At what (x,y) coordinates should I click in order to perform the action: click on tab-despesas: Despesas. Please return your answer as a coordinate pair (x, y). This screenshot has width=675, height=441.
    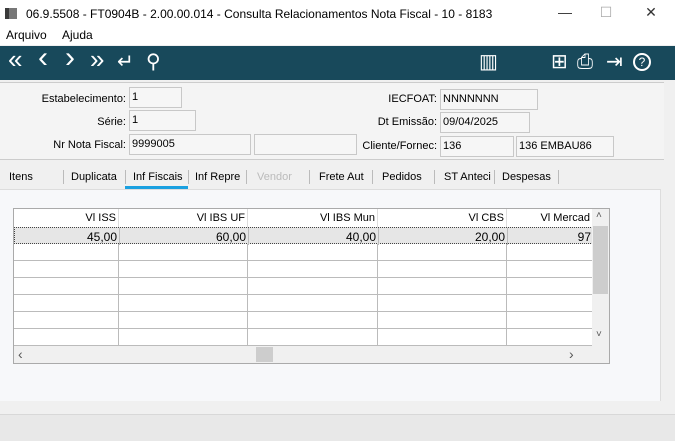
    Looking at the image, I should click on (526, 177).